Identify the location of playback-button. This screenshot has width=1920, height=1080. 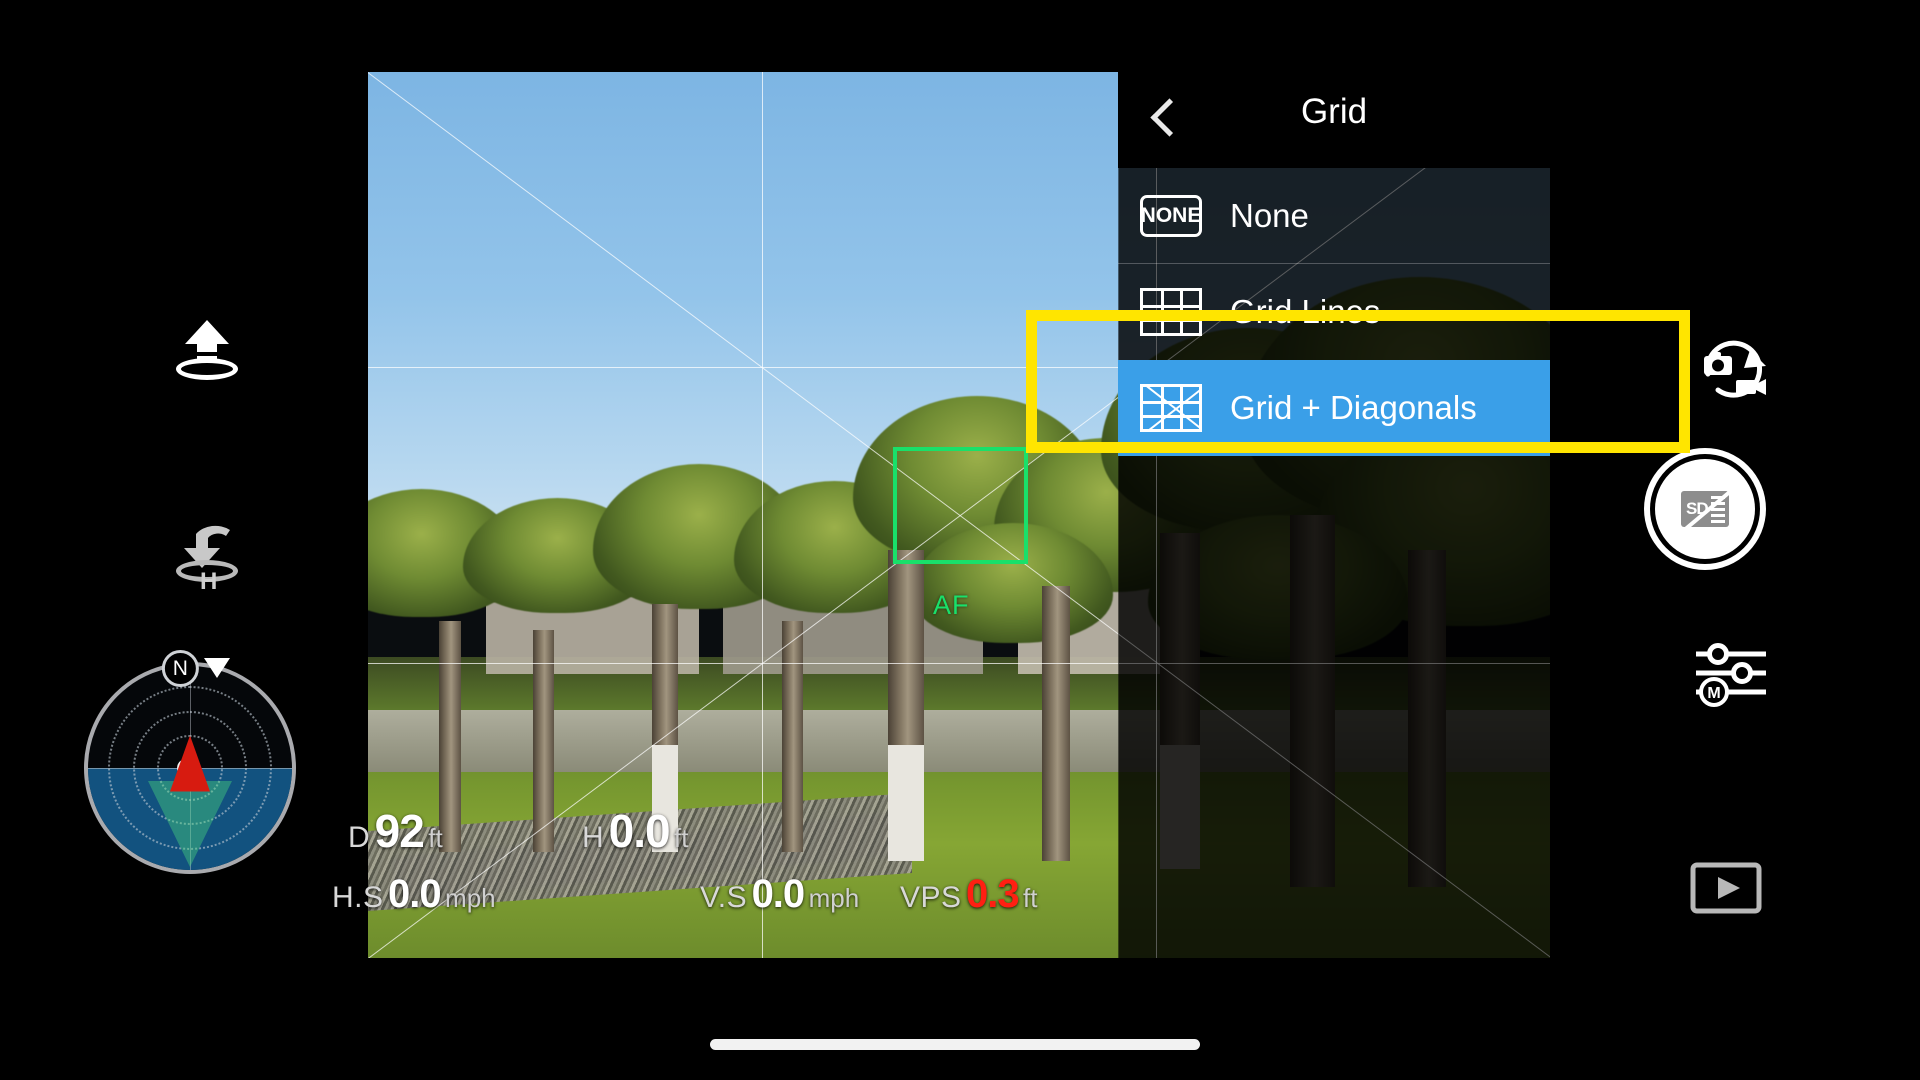
(1726, 888).